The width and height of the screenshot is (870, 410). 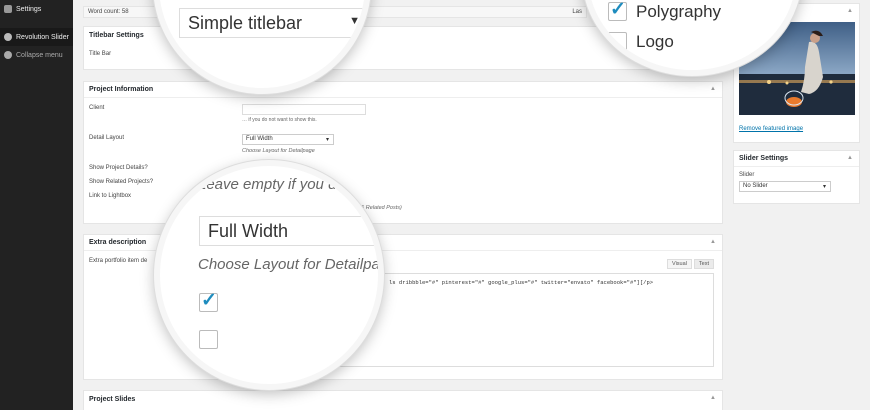 What do you see at coordinates (617, 41) in the screenshot?
I see `logo-checkbox` at bounding box center [617, 41].